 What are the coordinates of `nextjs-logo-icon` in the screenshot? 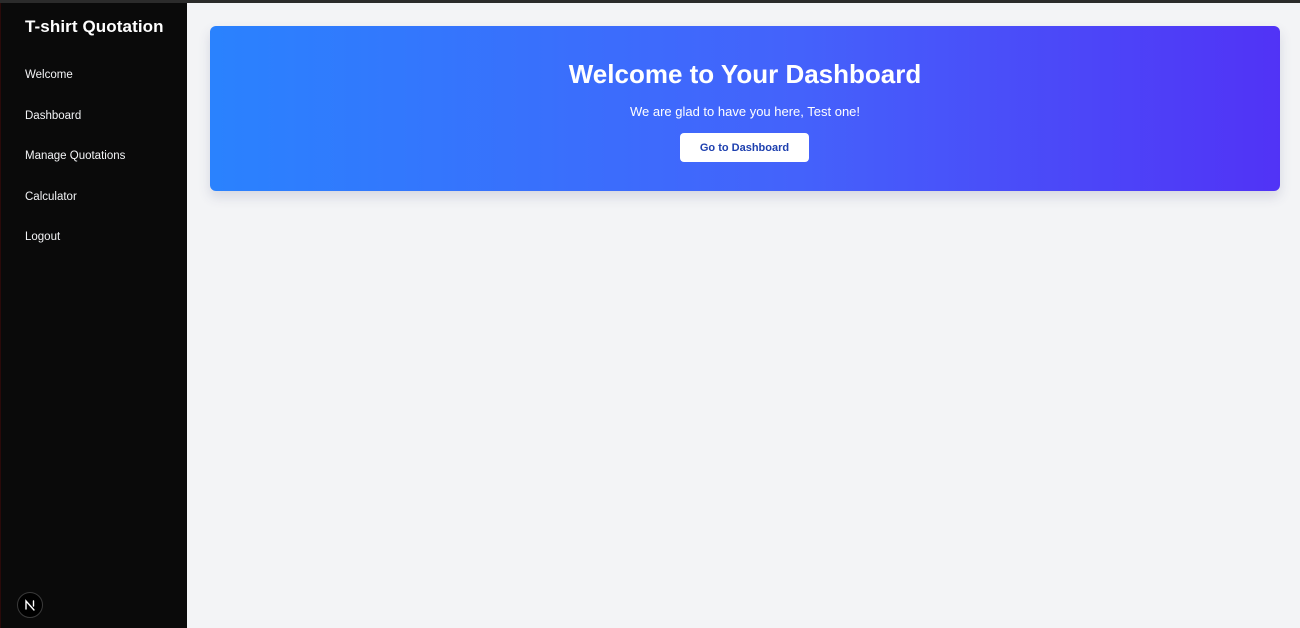 It's located at (30, 605).